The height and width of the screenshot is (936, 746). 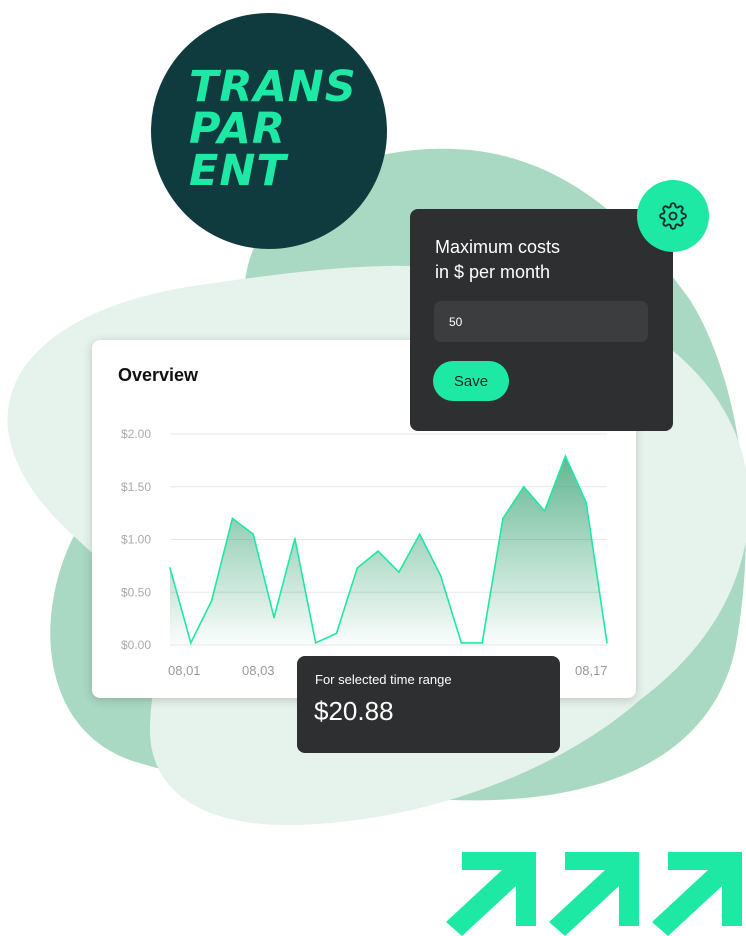 What do you see at coordinates (258, 670) in the screenshot?
I see `x-tick-label: 08,03` at bounding box center [258, 670].